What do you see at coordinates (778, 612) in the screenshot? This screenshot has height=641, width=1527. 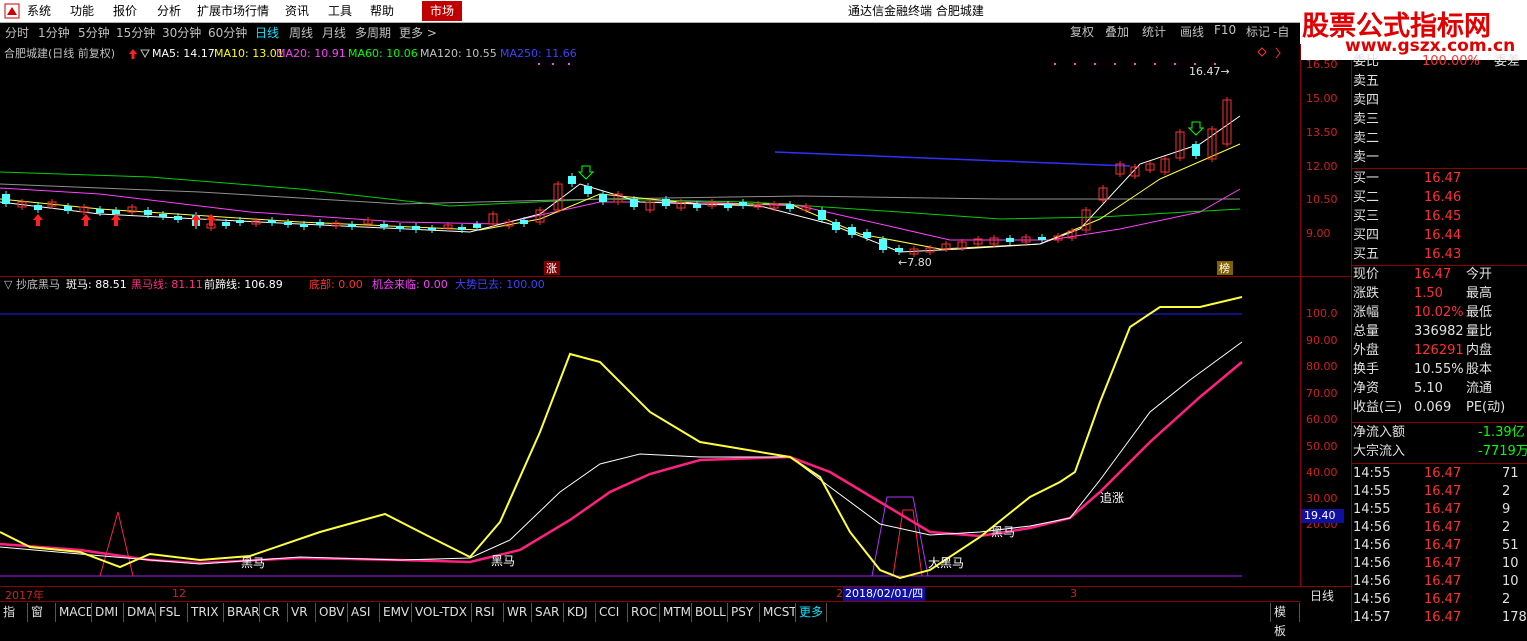 I see `indicator-tab: MCST` at bounding box center [778, 612].